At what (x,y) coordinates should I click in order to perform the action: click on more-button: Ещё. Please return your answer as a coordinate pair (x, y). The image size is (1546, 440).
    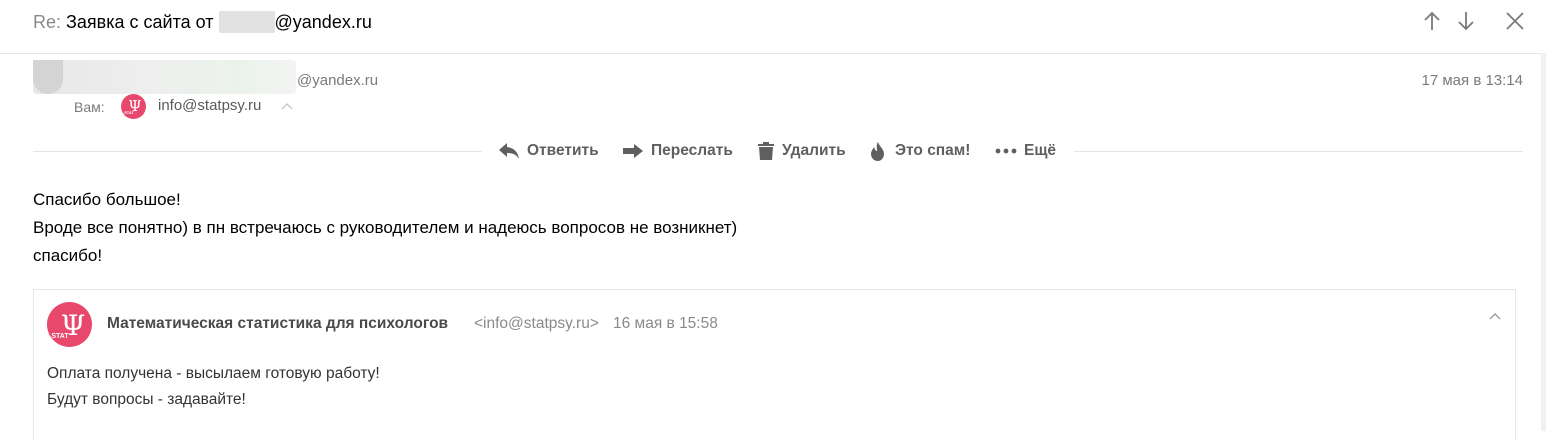
    Looking at the image, I should click on (1025, 151).